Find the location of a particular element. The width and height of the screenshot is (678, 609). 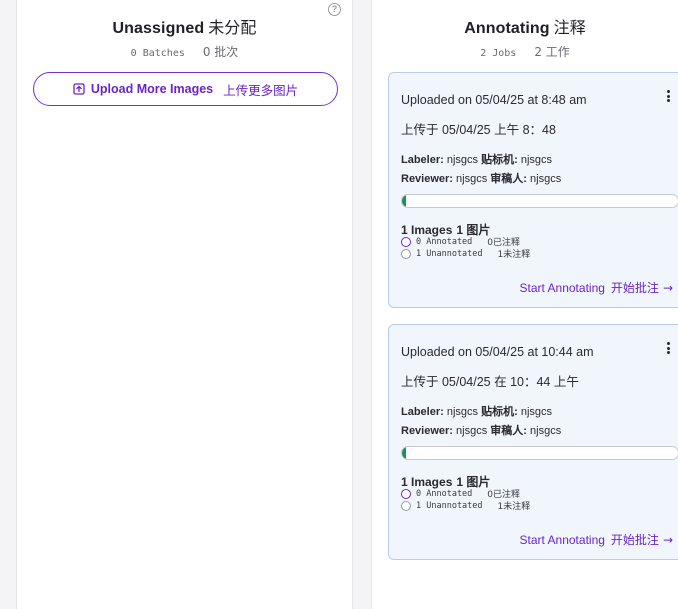

unassigned-header: Unassigned 未分配 0 Batches 0 批次 is located at coordinates (184, 30).